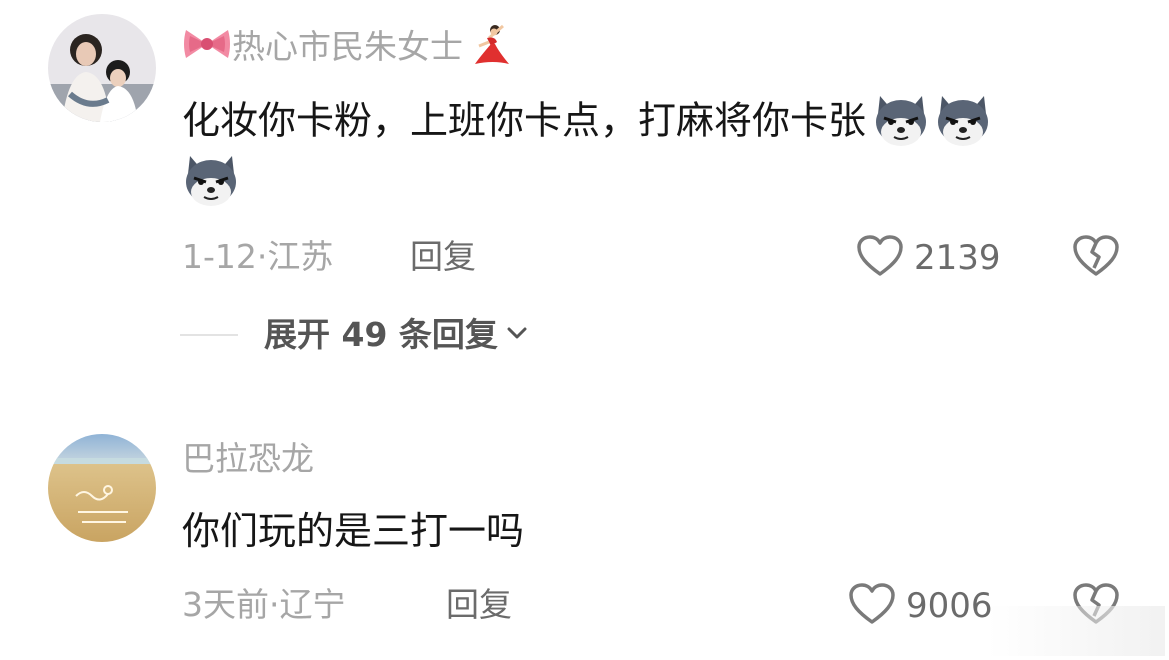  What do you see at coordinates (209, 334) in the screenshot?
I see `divider` at bounding box center [209, 334].